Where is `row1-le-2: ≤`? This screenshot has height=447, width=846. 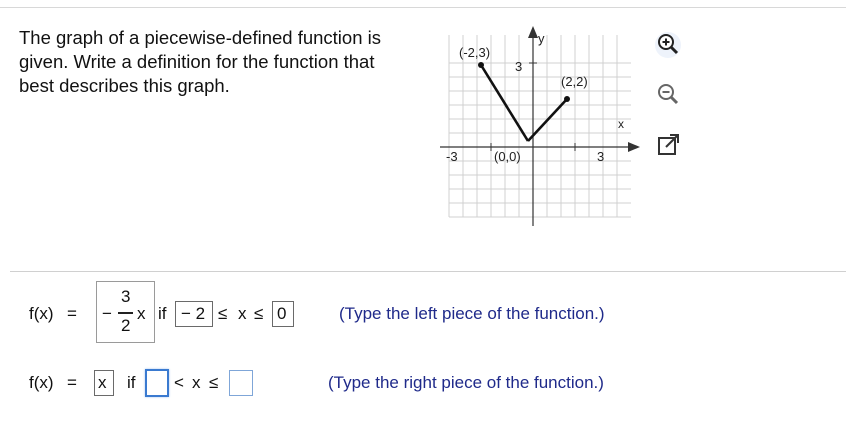
row1-le-2: ≤ is located at coordinates (259, 313).